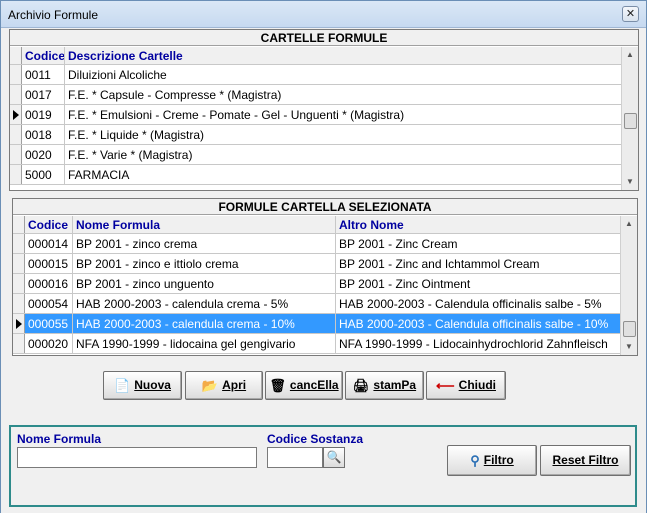  I want to click on column-header-altro-nome: Altro Nome, so click(478, 224).